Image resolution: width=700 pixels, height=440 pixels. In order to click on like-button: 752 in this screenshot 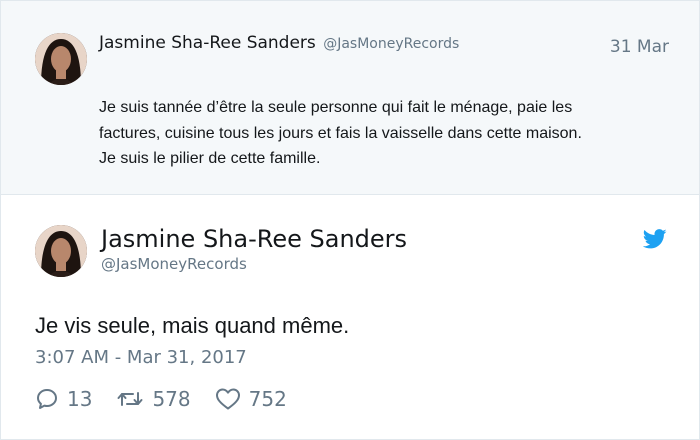, I will do `click(251, 399)`.